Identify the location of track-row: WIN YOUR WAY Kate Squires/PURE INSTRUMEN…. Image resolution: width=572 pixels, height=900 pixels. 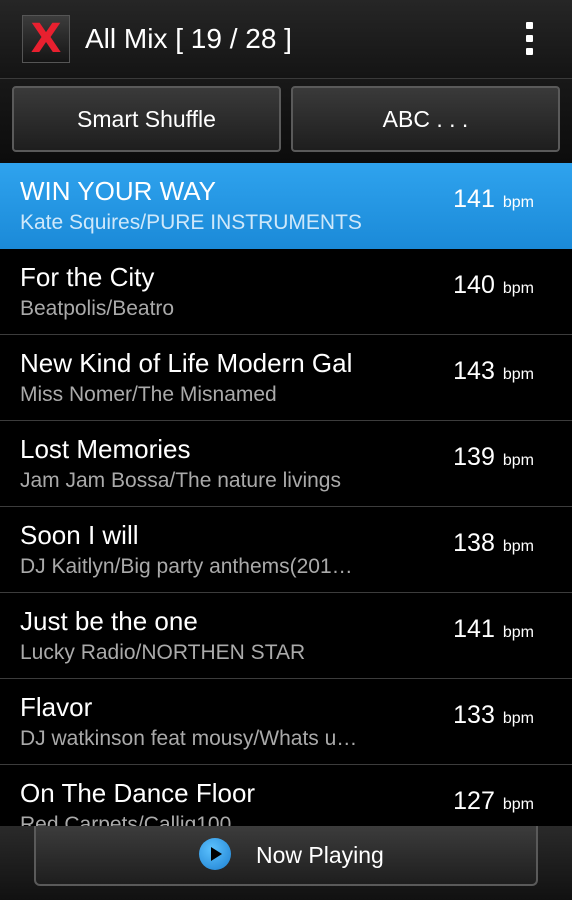
(286, 206).